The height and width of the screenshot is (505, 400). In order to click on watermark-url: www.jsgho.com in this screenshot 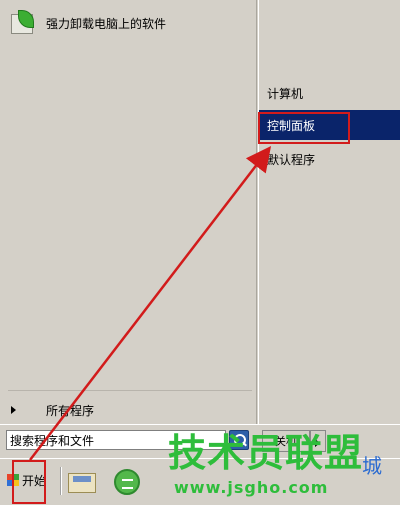, I will do `click(251, 487)`.